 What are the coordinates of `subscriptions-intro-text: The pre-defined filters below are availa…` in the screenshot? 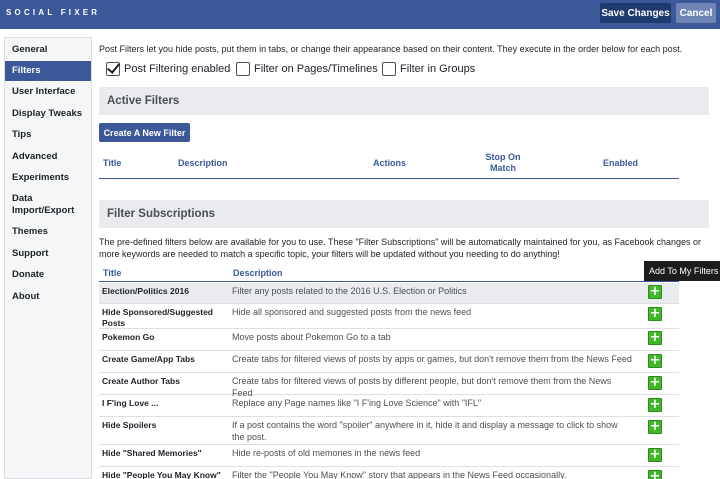 It's located at (400, 248).